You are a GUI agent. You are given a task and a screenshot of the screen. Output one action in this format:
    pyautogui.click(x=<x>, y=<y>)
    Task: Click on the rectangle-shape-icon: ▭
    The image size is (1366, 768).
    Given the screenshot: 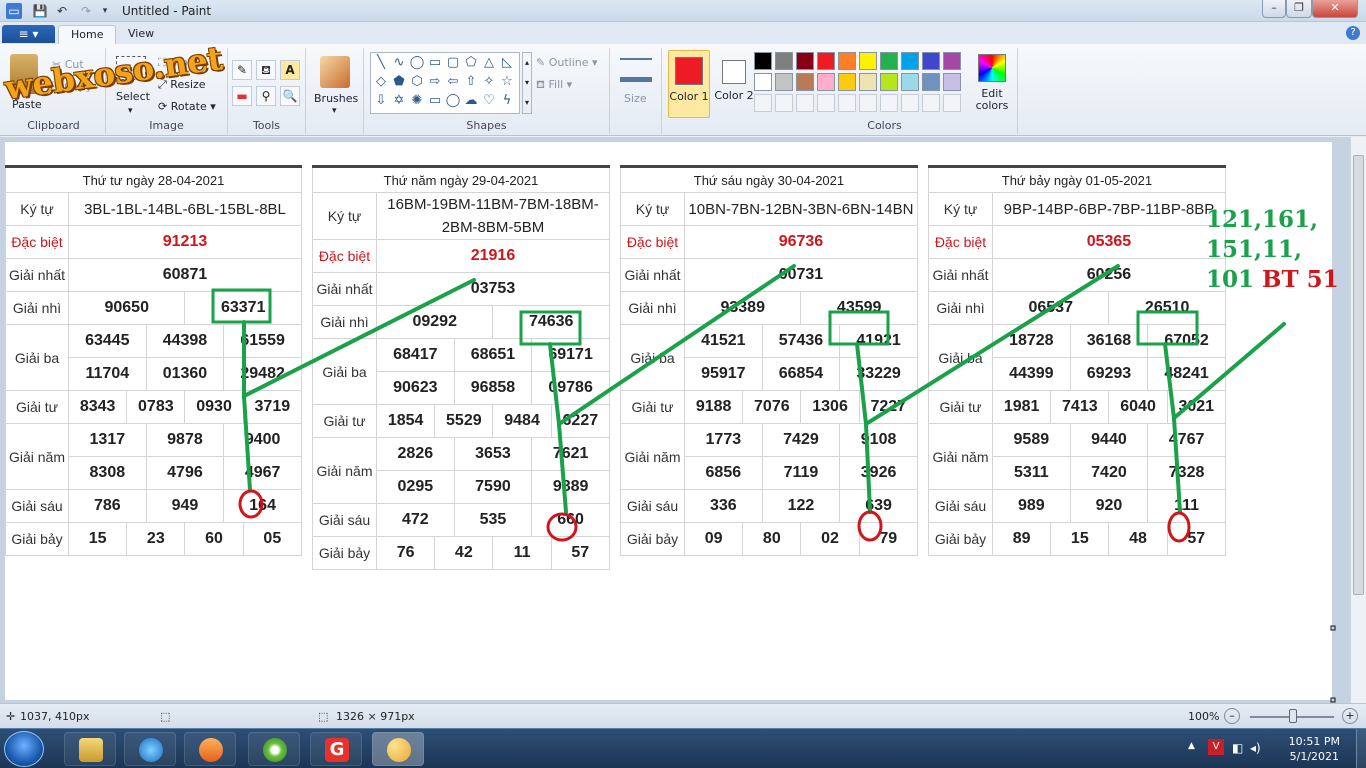 What is the action you would take?
    pyautogui.click(x=435, y=63)
    